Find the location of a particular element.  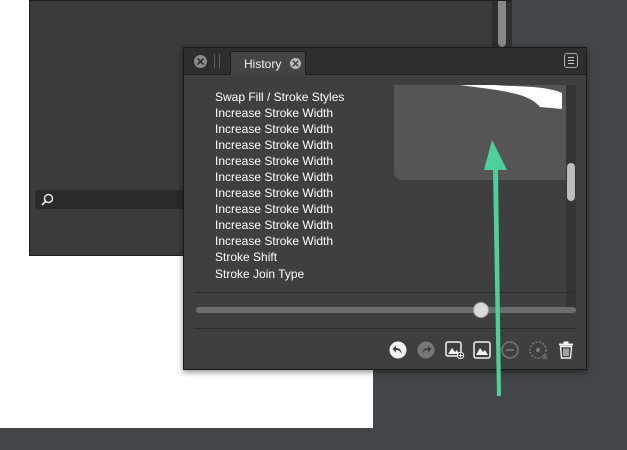

annotation-arrow-shape is located at coordinates (495, 268).